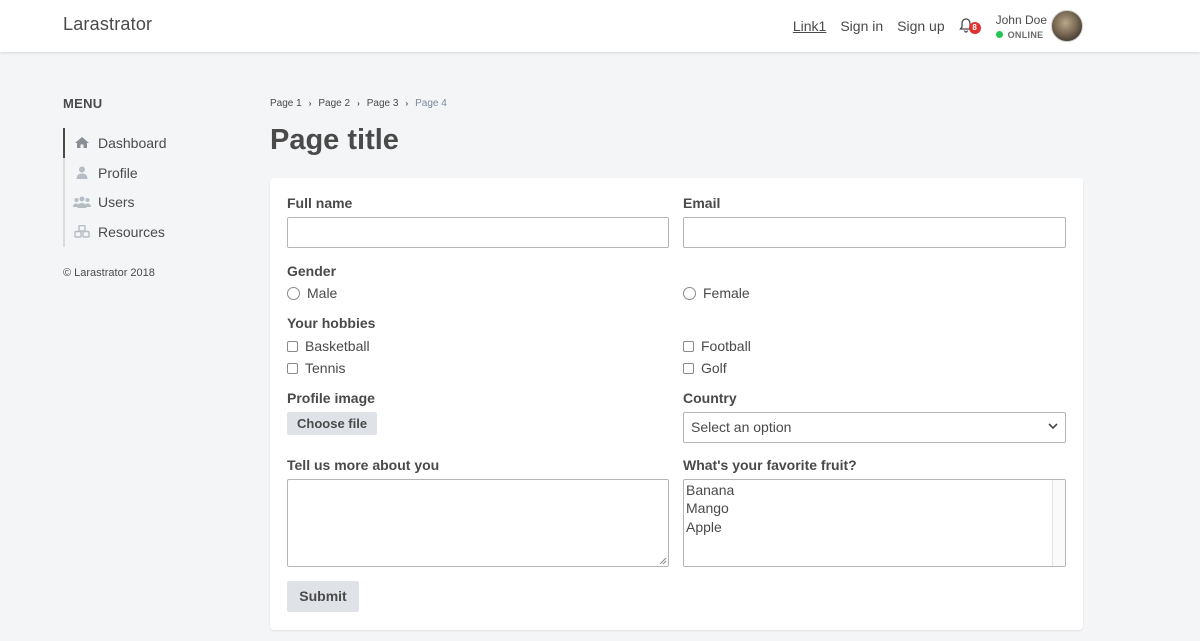 The height and width of the screenshot is (641, 1200). I want to click on gender-option-female: Female, so click(716, 293).